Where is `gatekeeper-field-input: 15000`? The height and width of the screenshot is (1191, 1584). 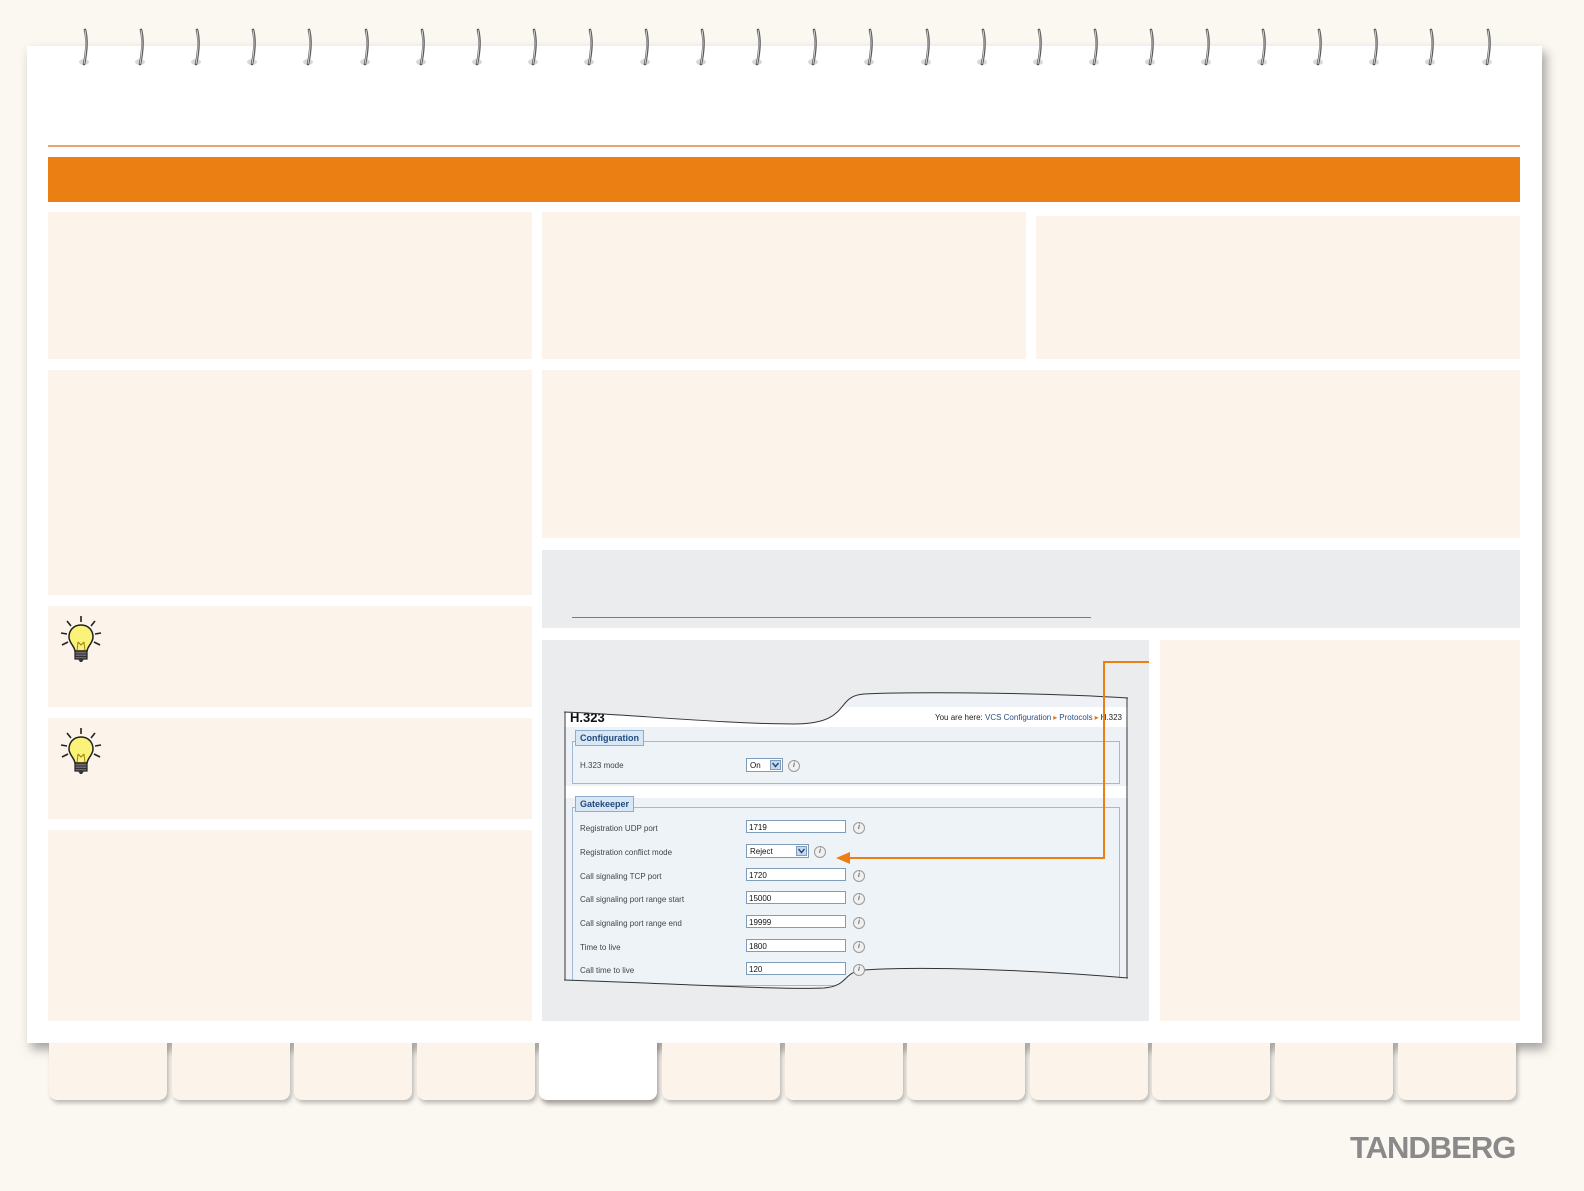
gatekeeper-field-input: 15000 is located at coordinates (796, 897).